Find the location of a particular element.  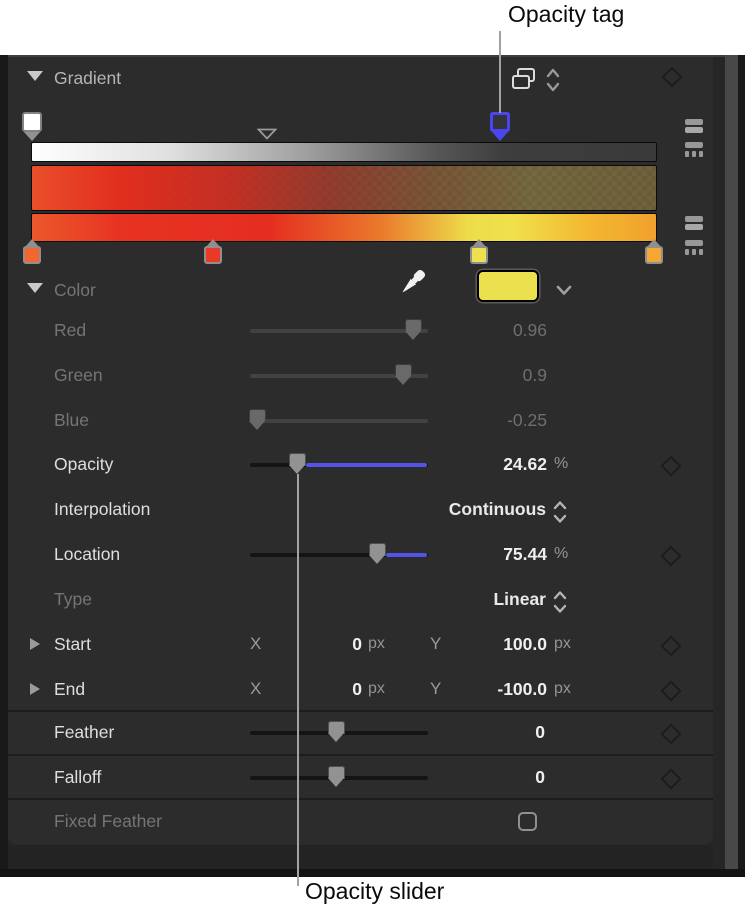

falloff-value: 0 is located at coordinates (512, 777).